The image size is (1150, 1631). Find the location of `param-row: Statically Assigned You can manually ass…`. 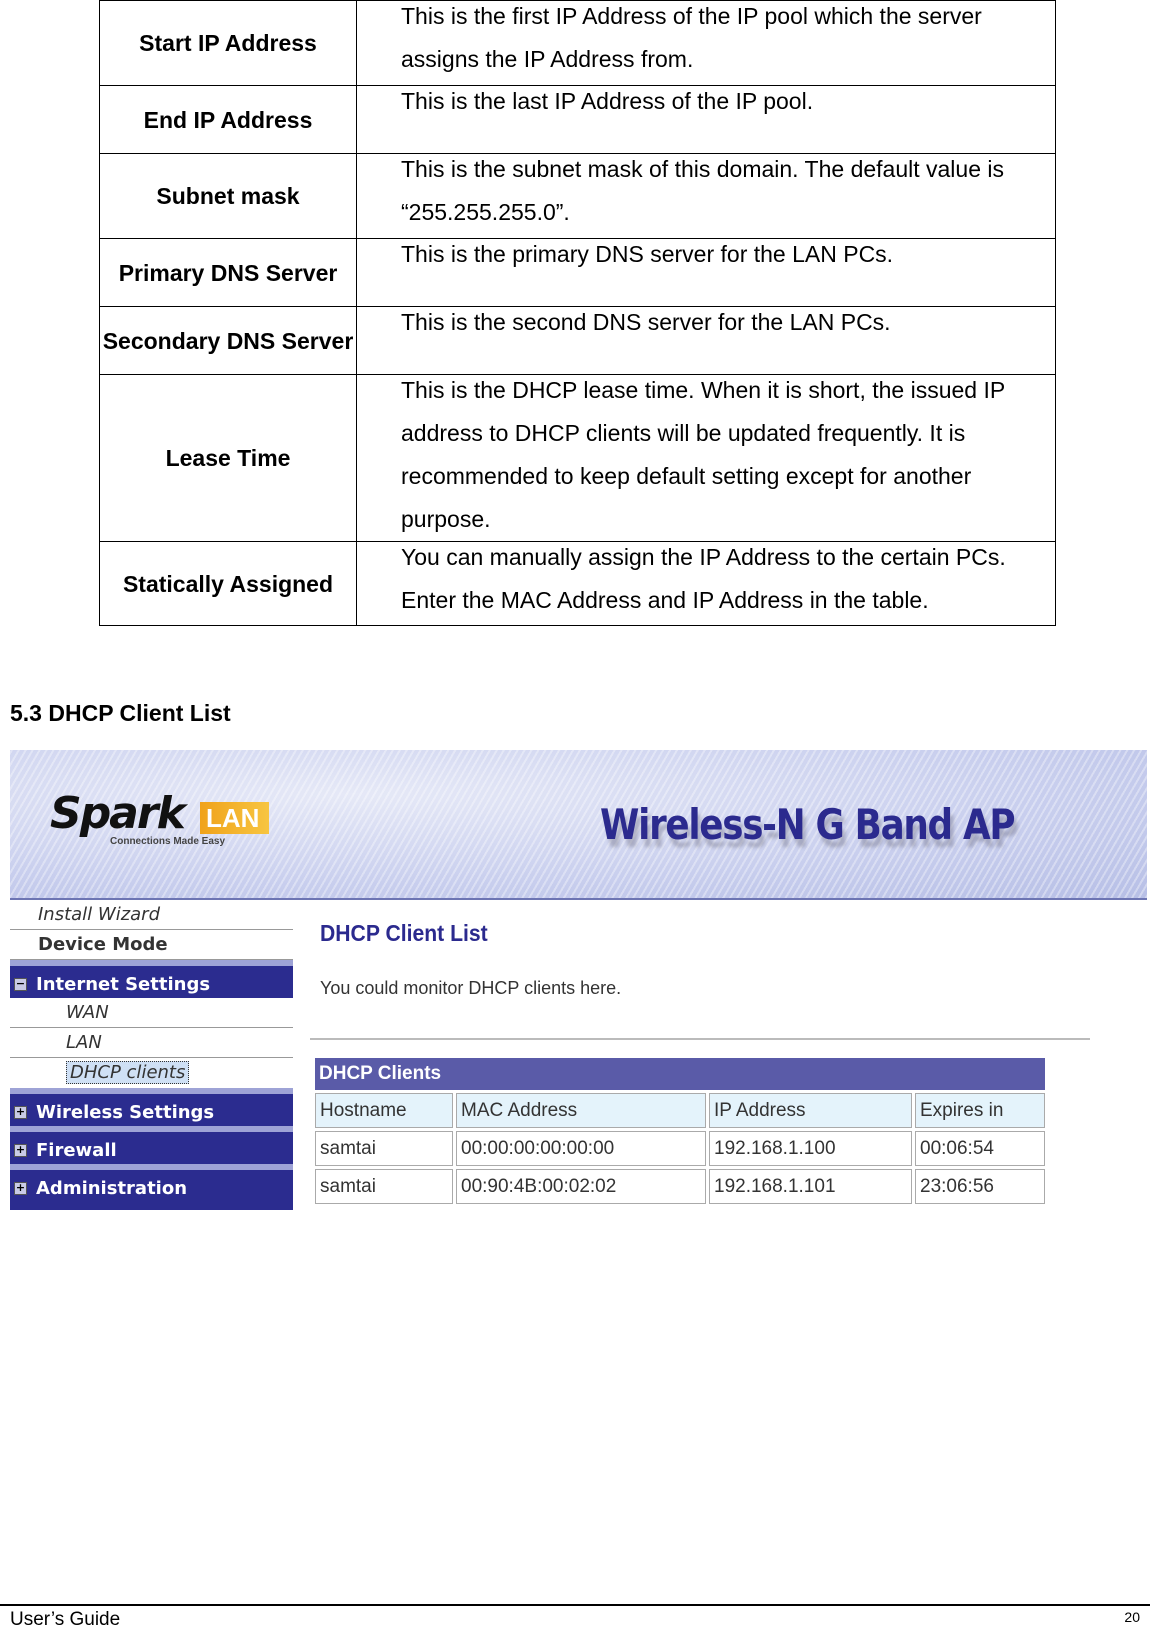

param-row: Statically Assigned You can manually ass… is located at coordinates (577, 583).